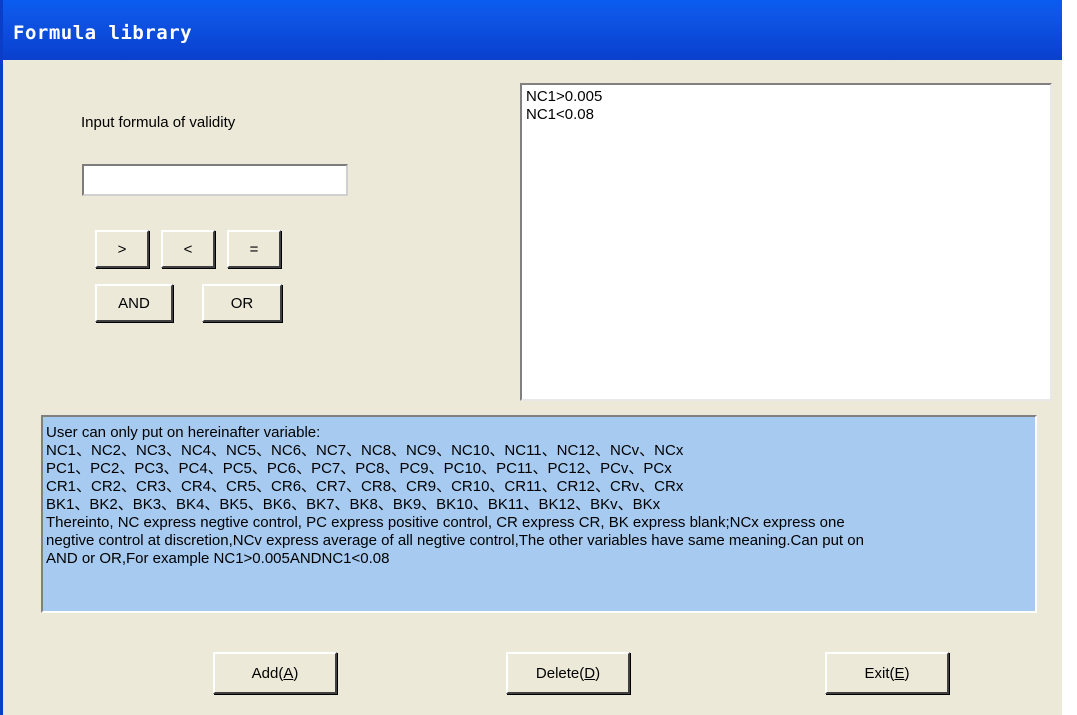  Describe the element at coordinates (590, 673) in the screenshot. I see `delete-button-hotkey: D` at that location.